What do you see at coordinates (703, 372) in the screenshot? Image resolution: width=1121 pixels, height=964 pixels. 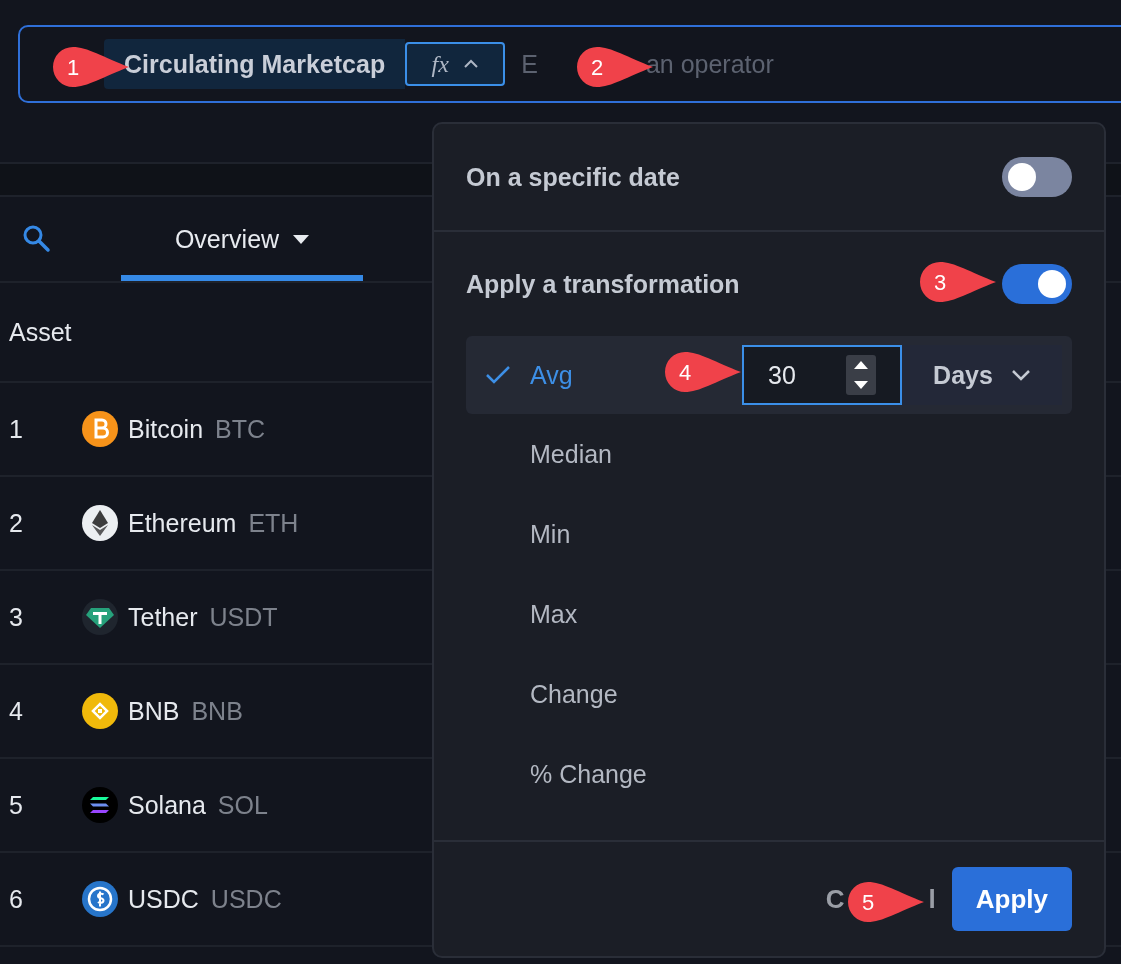 I see `callout-marker: 4` at bounding box center [703, 372].